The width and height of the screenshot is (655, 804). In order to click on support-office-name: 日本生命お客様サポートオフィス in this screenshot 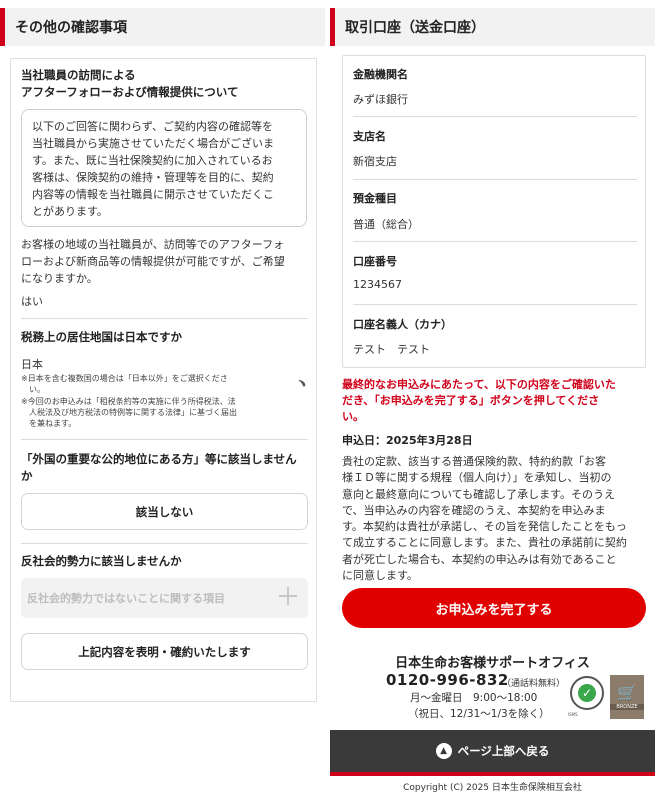, I will do `click(492, 663)`.